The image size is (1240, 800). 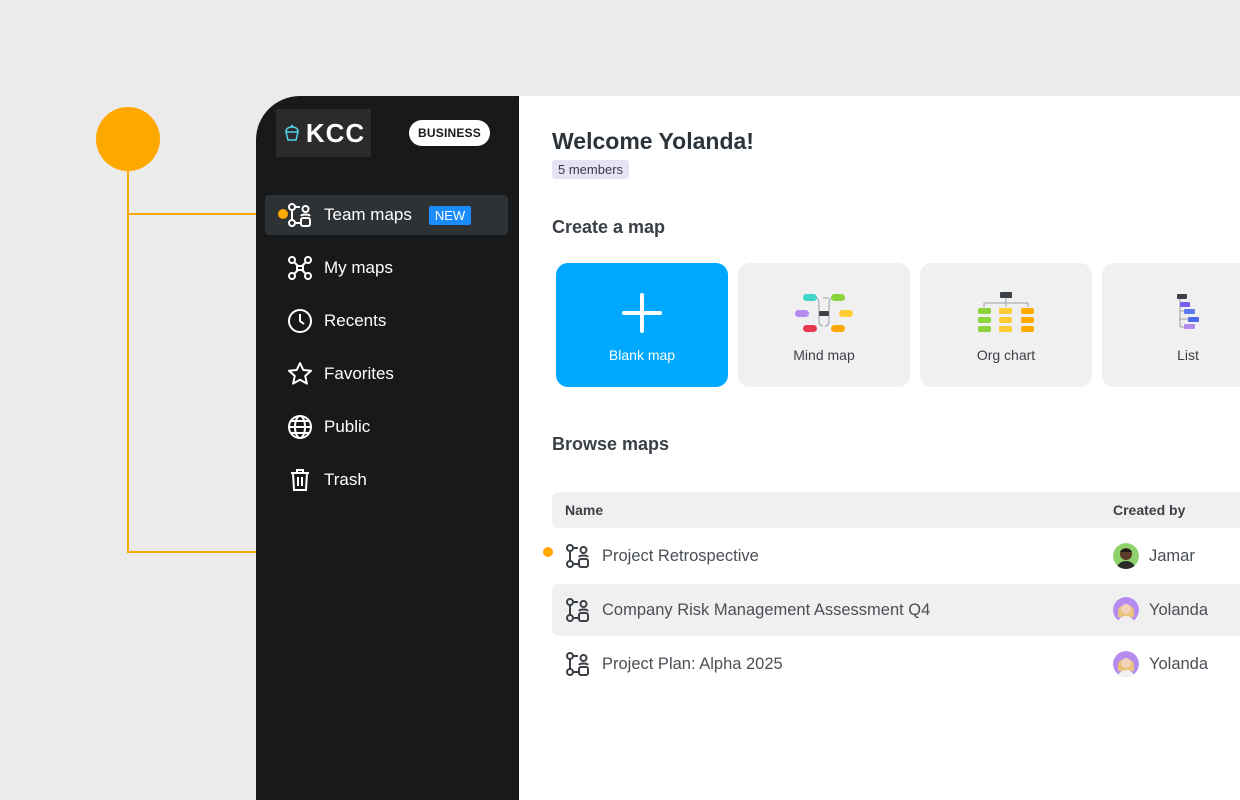 I want to click on org-chart-card: Org chart, so click(x=1006, y=325).